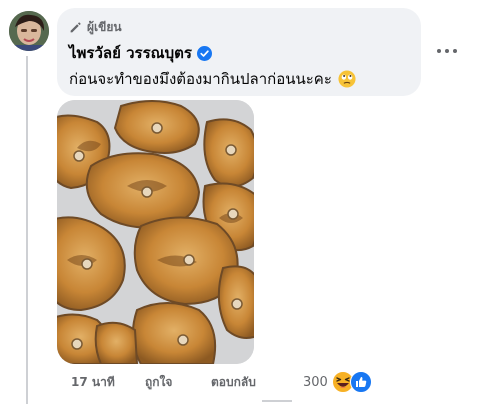  Describe the element at coordinates (200, 79) in the screenshot. I see `comment-text-content: ก่อนจะทำของมึงต้องมากินปลาก่อนนะคะ` at that location.